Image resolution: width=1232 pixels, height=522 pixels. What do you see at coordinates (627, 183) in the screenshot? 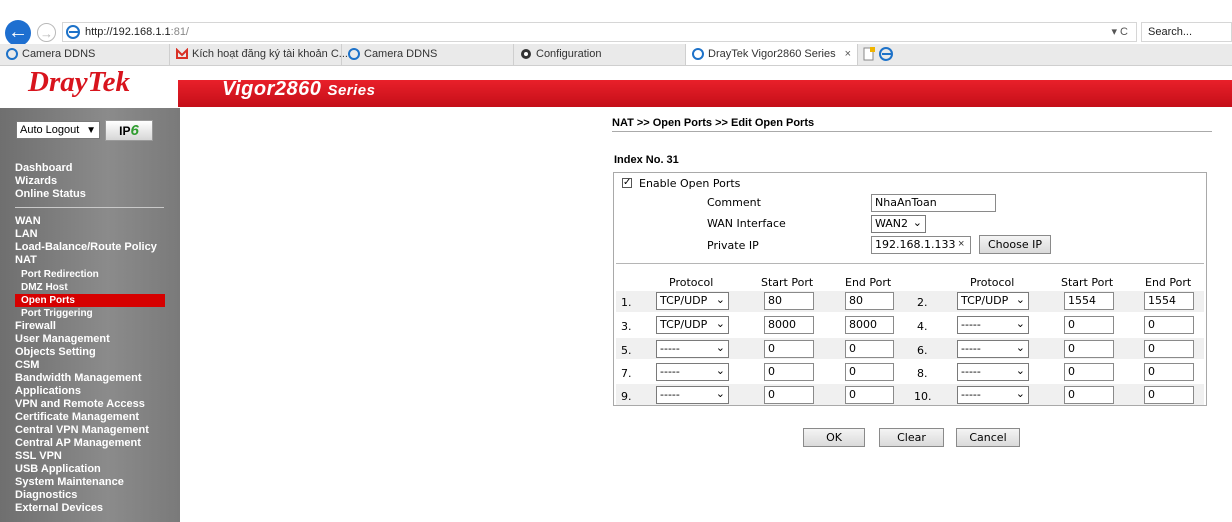
I see `enable-open-ports-checkbox: ✓` at bounding box center [627, 183].